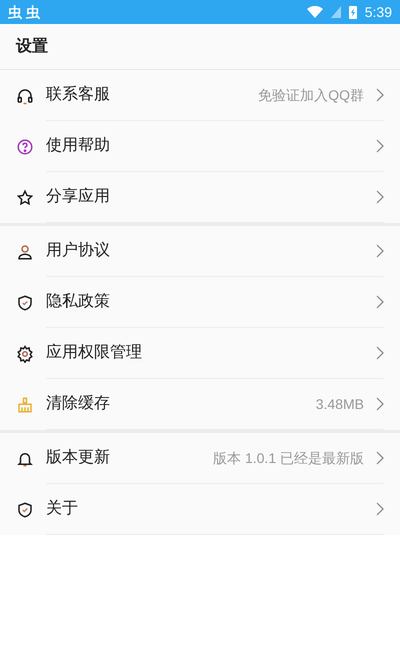  What do you see at coordinates (288, 458) in the screenshot?
I see `item-detail: 版本 1.0.1 已经是最新版` at bounding box center [288, 458].